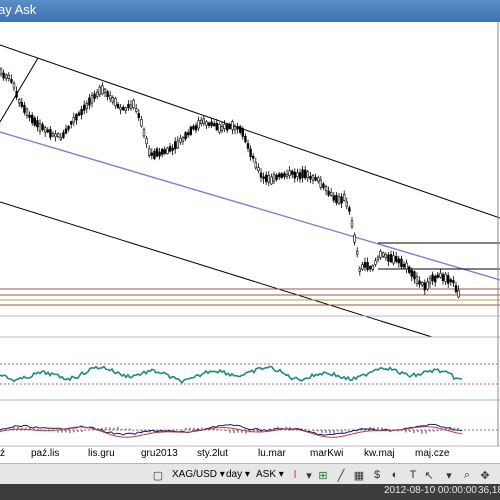  Describe the element at coordinates (238, 474) in the screenshot. I see `period-dropdown: day ▾` at that location.